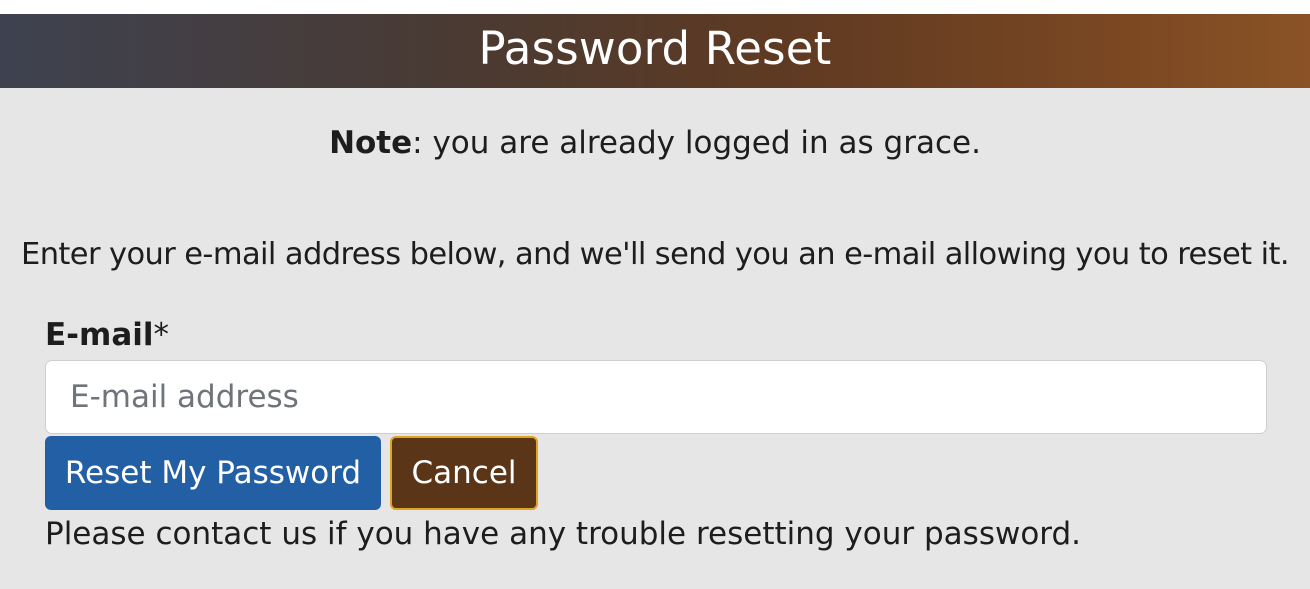 This screenshot has width=1310, height=589. Describe the element at coordinates (371, 143) in the screenshot. I see `note-label: Note` at that location.